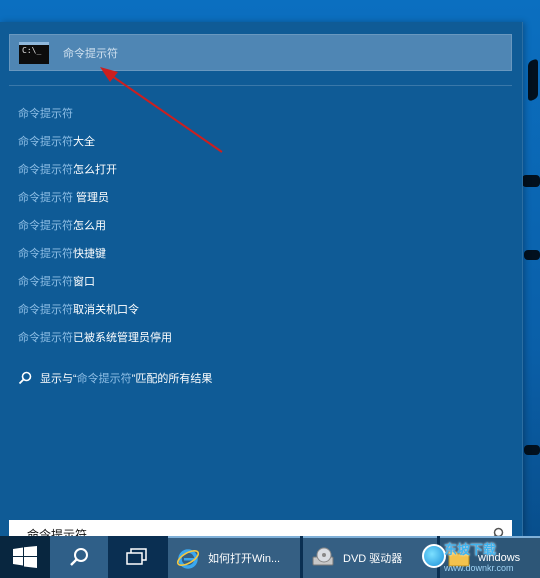 Image resolution: width=540 pixels, height=578 pixels. I want to click on suggestion-suffix: 窗口, so click(84, 282).